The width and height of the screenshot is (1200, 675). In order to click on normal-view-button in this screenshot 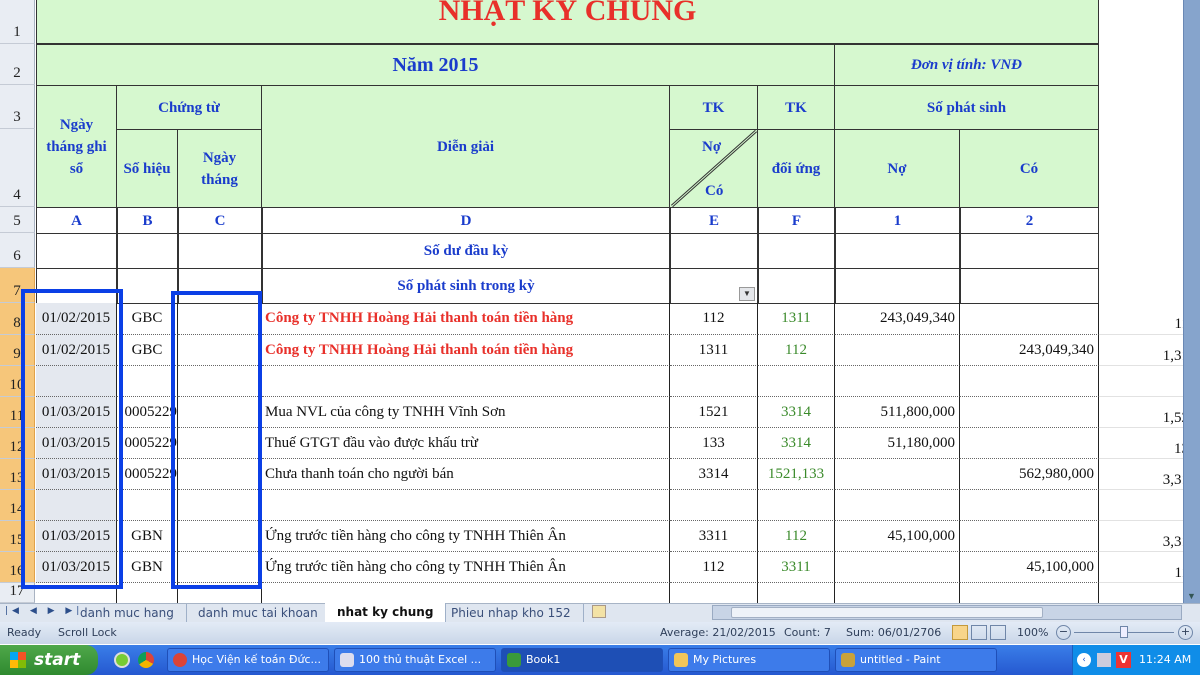, I will do `click(960, 632)`.